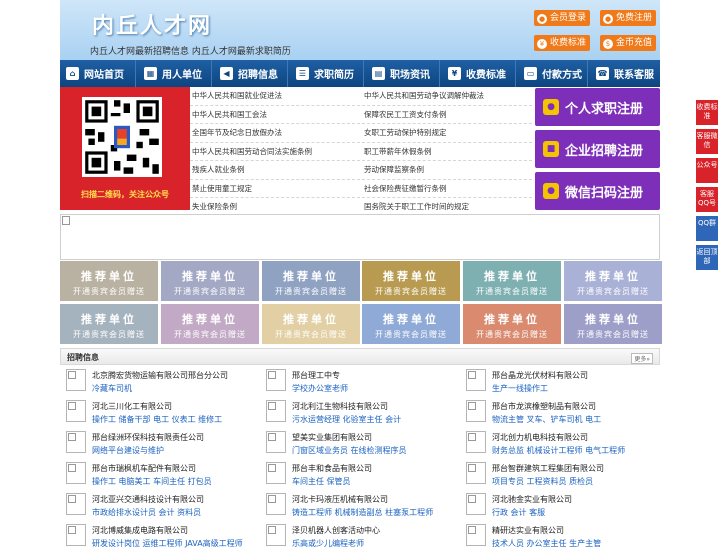 Image resolution: width=720 pixels, height=553 pixels. I want to click on job-positions: 行政 会计 客服, so click(518, 512).